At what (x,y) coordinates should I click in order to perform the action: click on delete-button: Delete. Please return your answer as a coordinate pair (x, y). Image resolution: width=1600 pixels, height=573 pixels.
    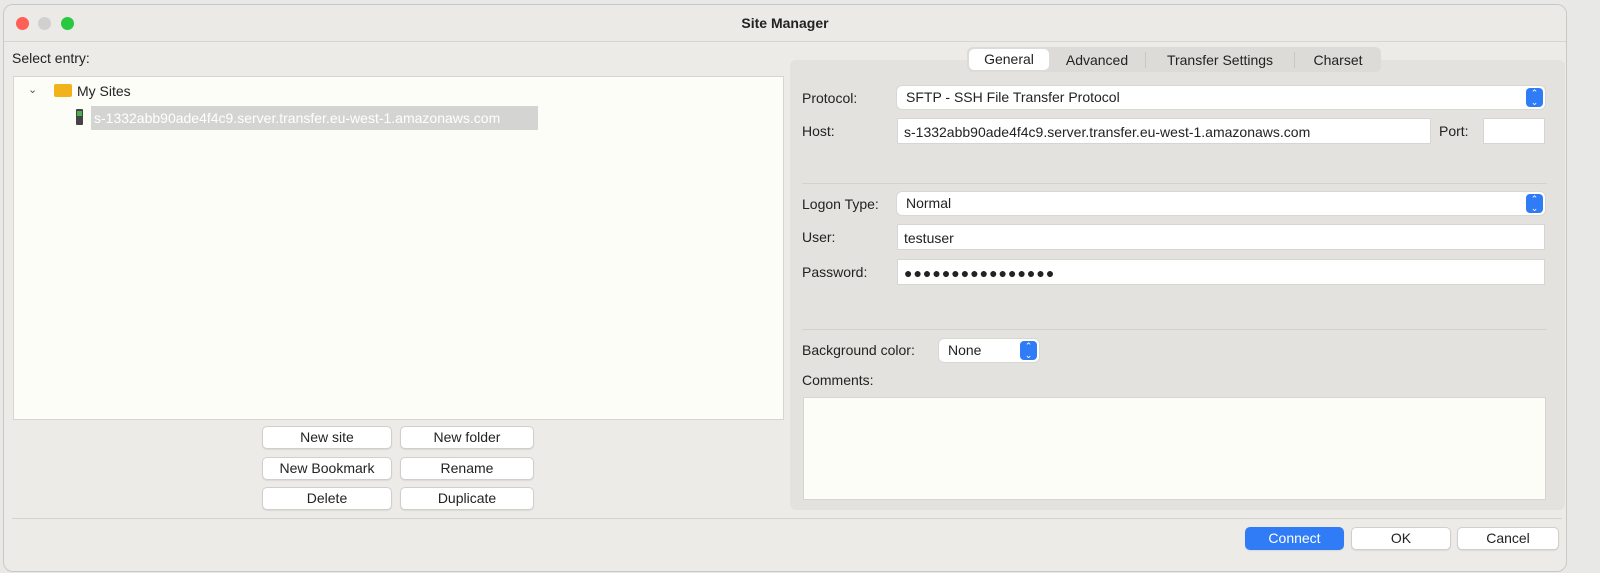
    Looking at the image, I should click on (327, 498).